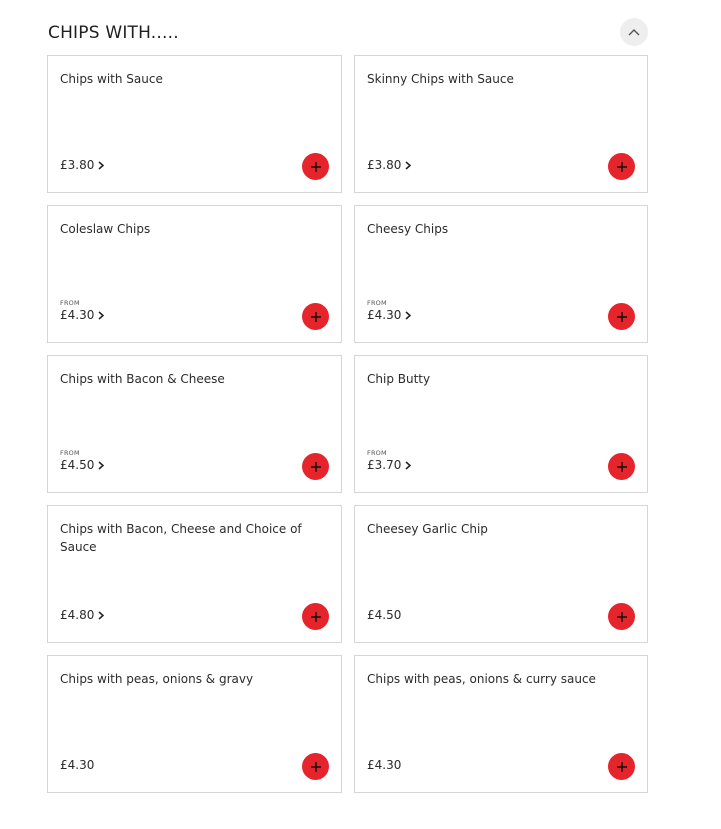 The height and width of the screenshot is (829, 721). What do you see at coordinates (77, 615) in the screenshot?
I see `item-price: £4.80` at bounding box center [77, 615].